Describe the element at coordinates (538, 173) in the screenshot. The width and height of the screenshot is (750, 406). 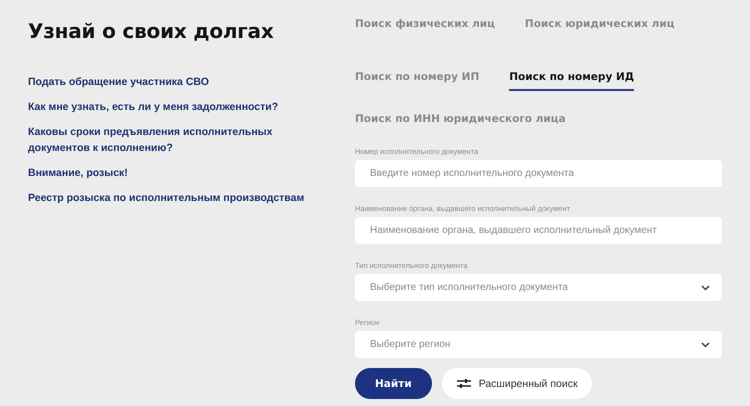
I see `input-field: Введите номер исполнительного документа` at that location.